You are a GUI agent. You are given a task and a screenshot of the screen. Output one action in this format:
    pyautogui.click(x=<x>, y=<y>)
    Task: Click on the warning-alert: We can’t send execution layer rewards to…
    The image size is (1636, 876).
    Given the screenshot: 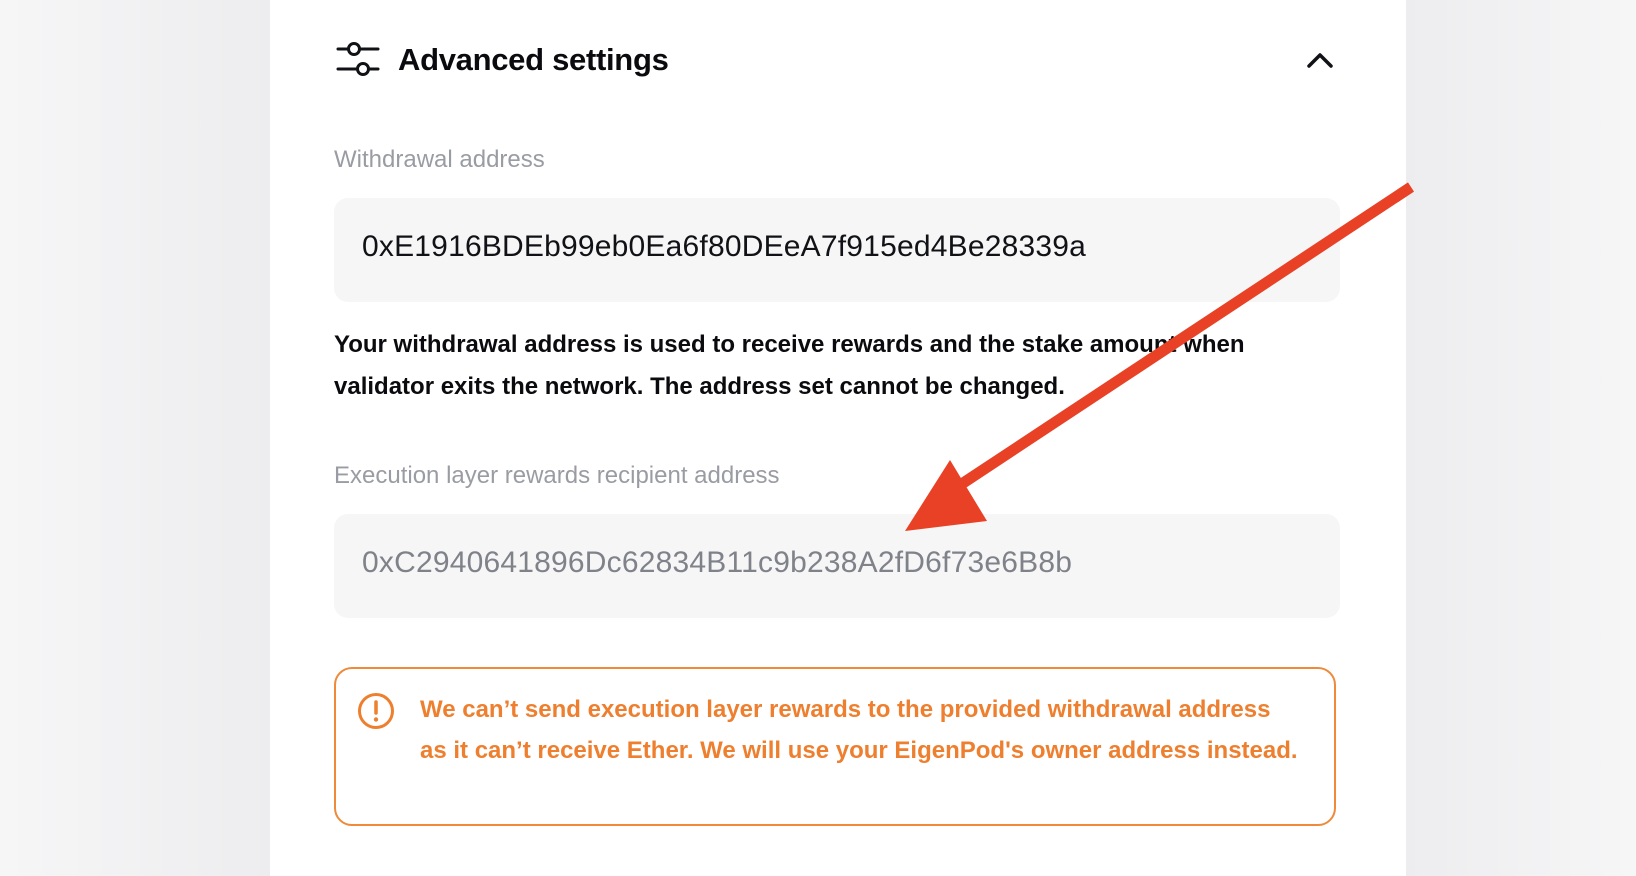 What is the action you would take?
    pyautogui.click(x=835, y=746)
    